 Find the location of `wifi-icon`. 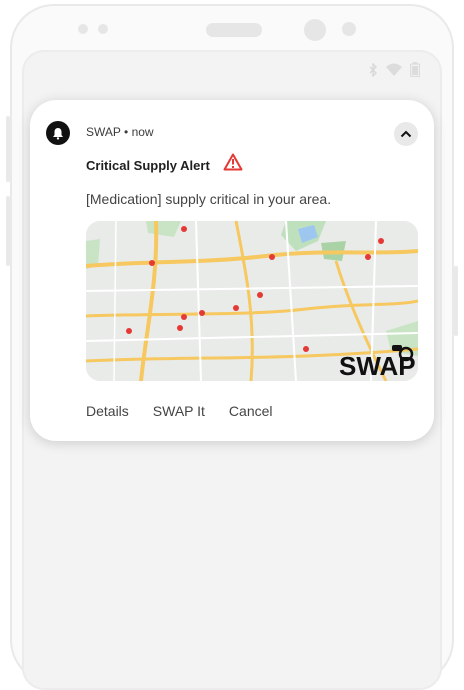

wifi-icon is located at coordinates (394, 69).